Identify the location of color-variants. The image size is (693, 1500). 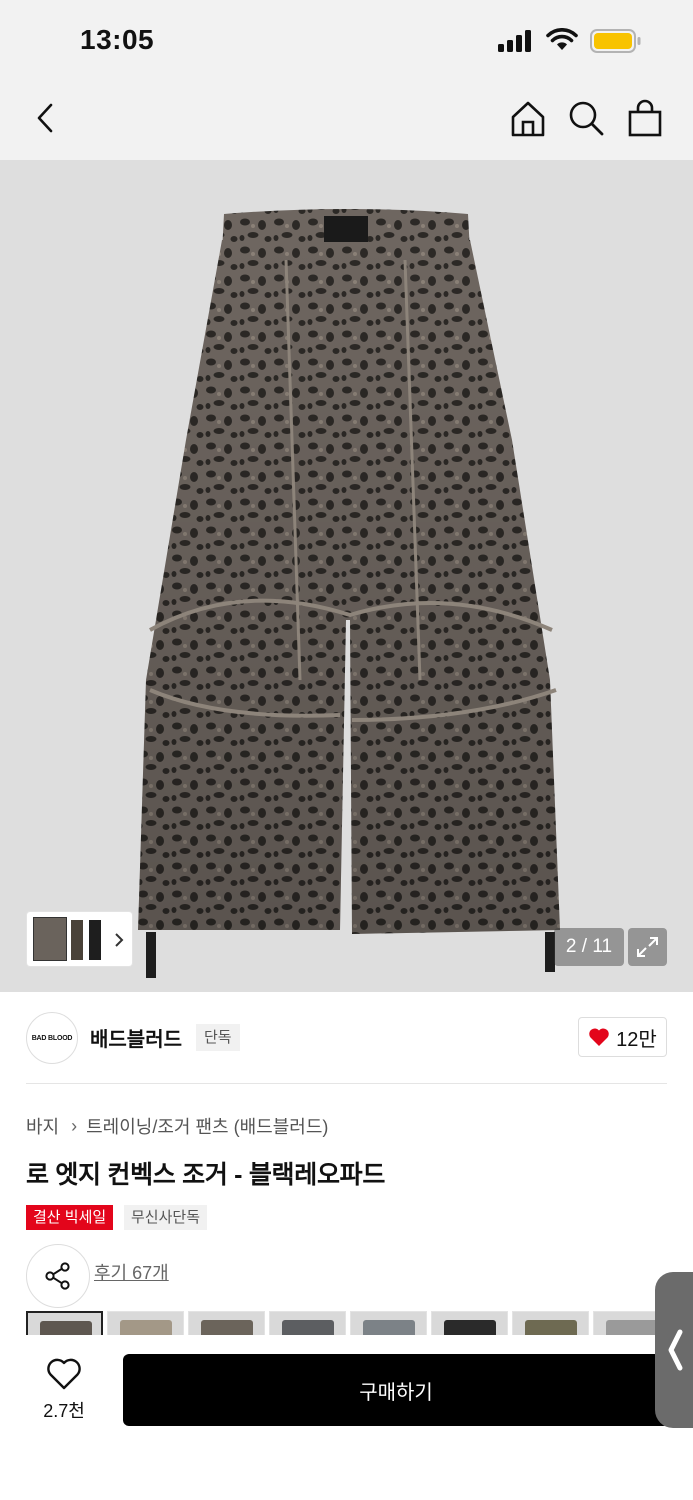
(351, 1323).